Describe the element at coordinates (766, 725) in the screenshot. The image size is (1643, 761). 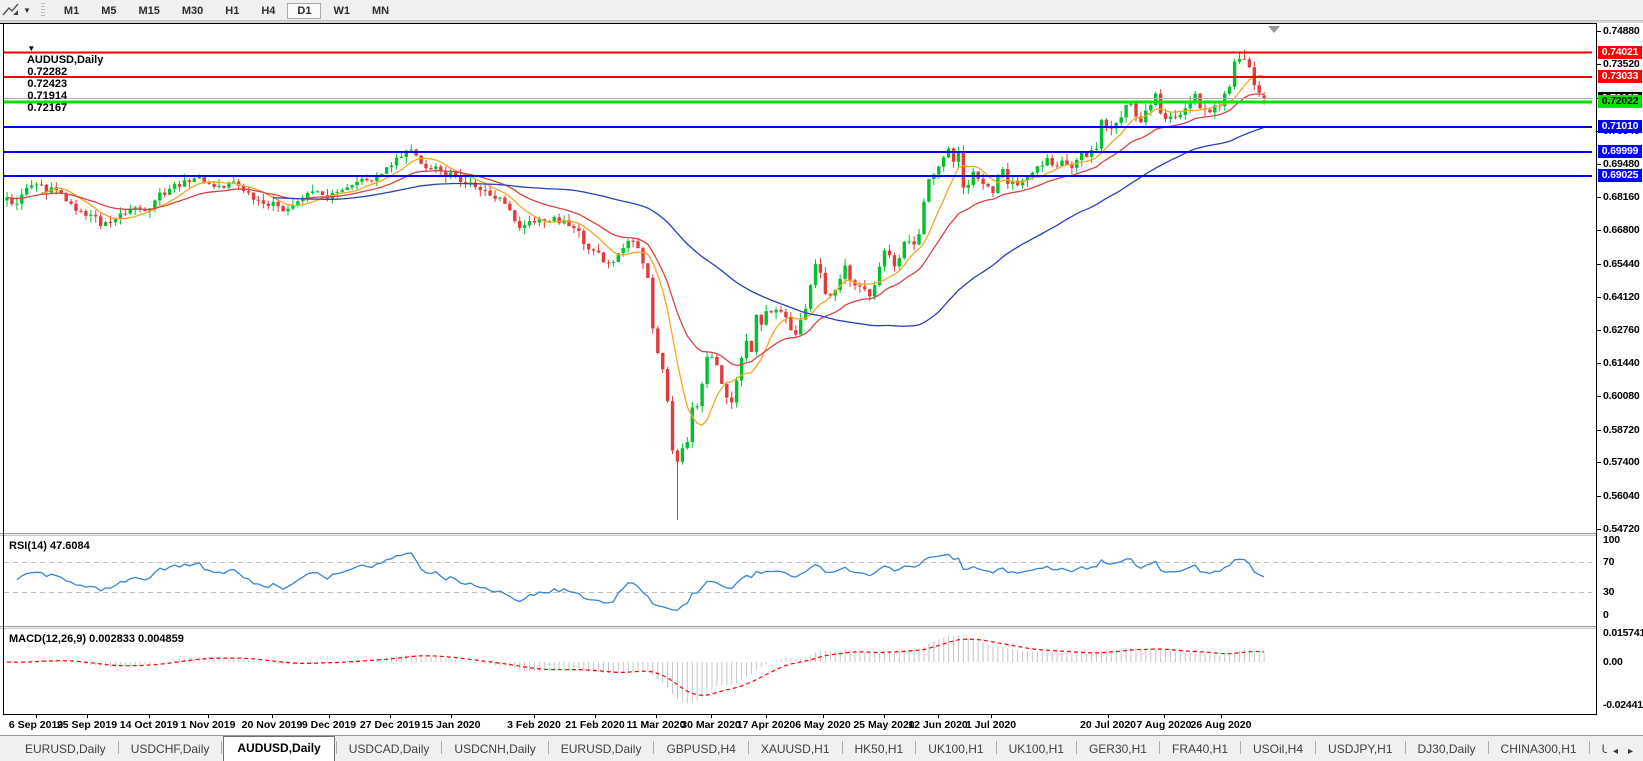
I see `date-axis-label: 17 Apr 2020` at that location.